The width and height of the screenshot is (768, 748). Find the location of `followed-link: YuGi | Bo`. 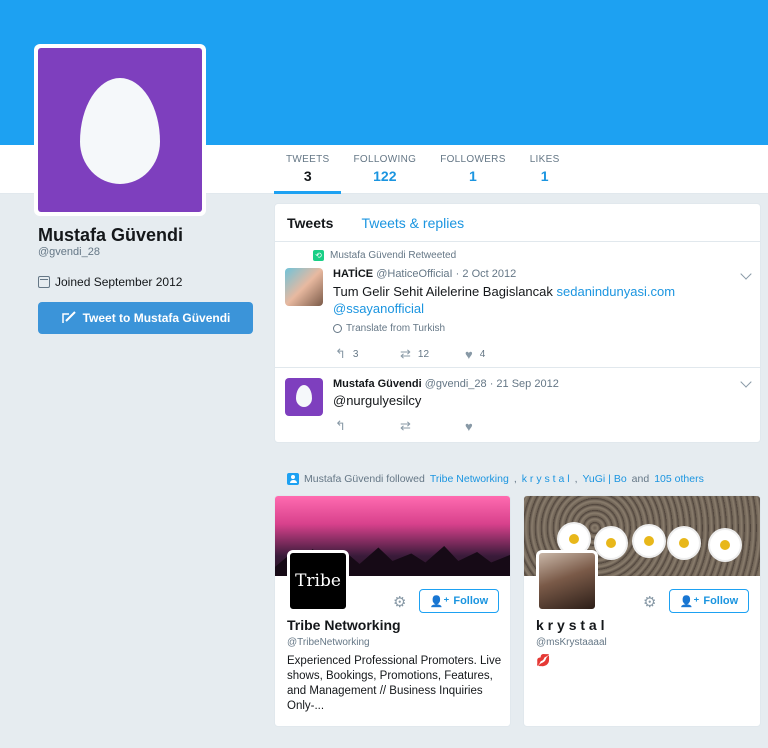

followed-link: YuGi | Bo is located at coordinates (605, 479).